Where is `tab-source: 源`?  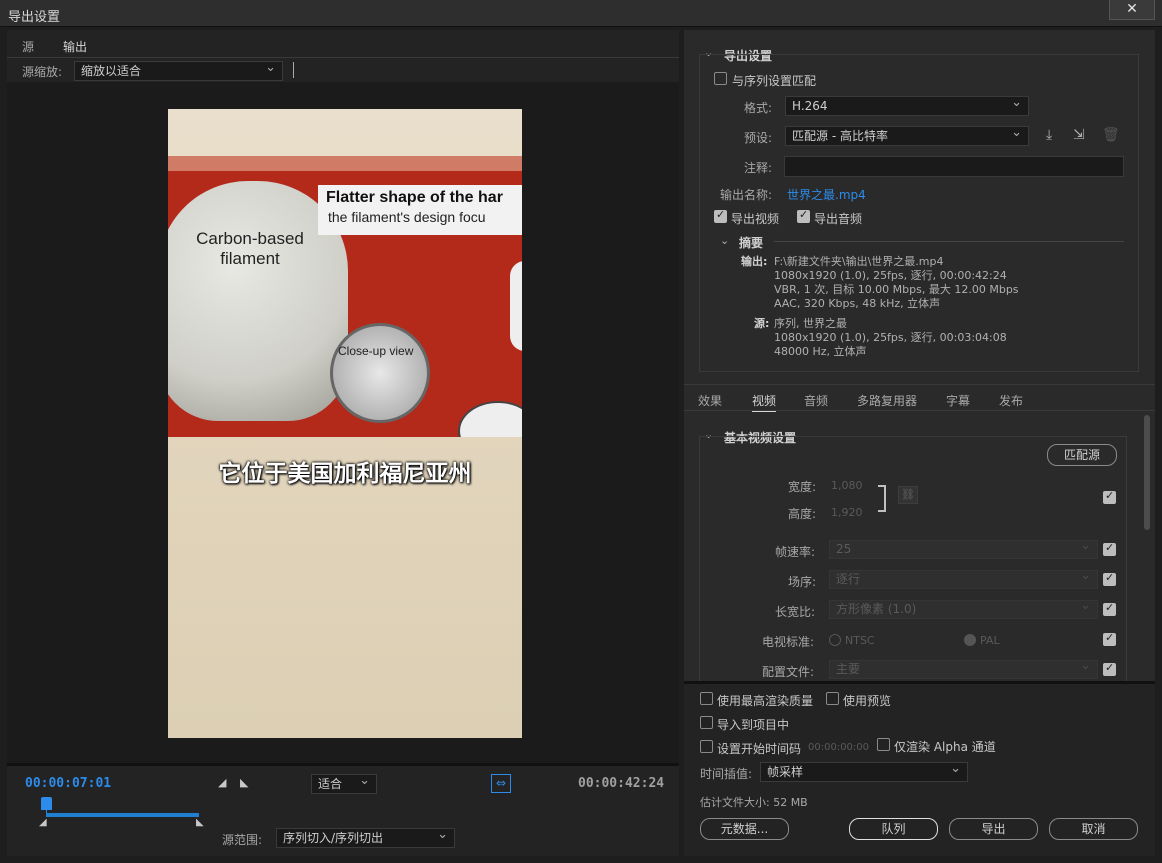
tab-source: 源 is located at coordinates (28, 46).